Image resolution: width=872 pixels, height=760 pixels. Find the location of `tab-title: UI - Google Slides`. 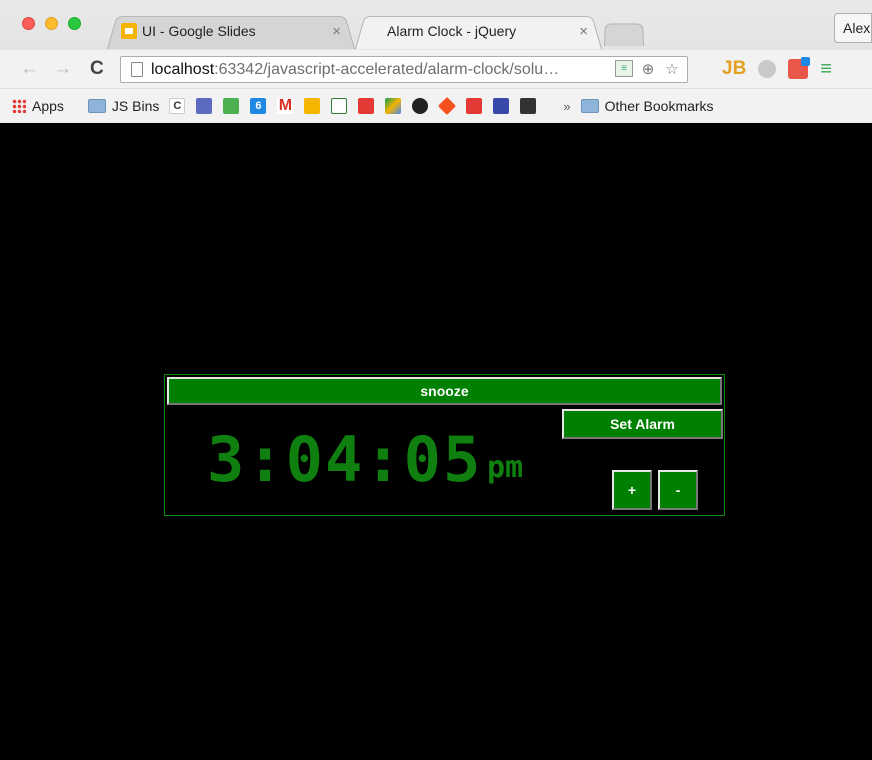

tab-title: UI - Google Slides is located at coordinates (199, 31).